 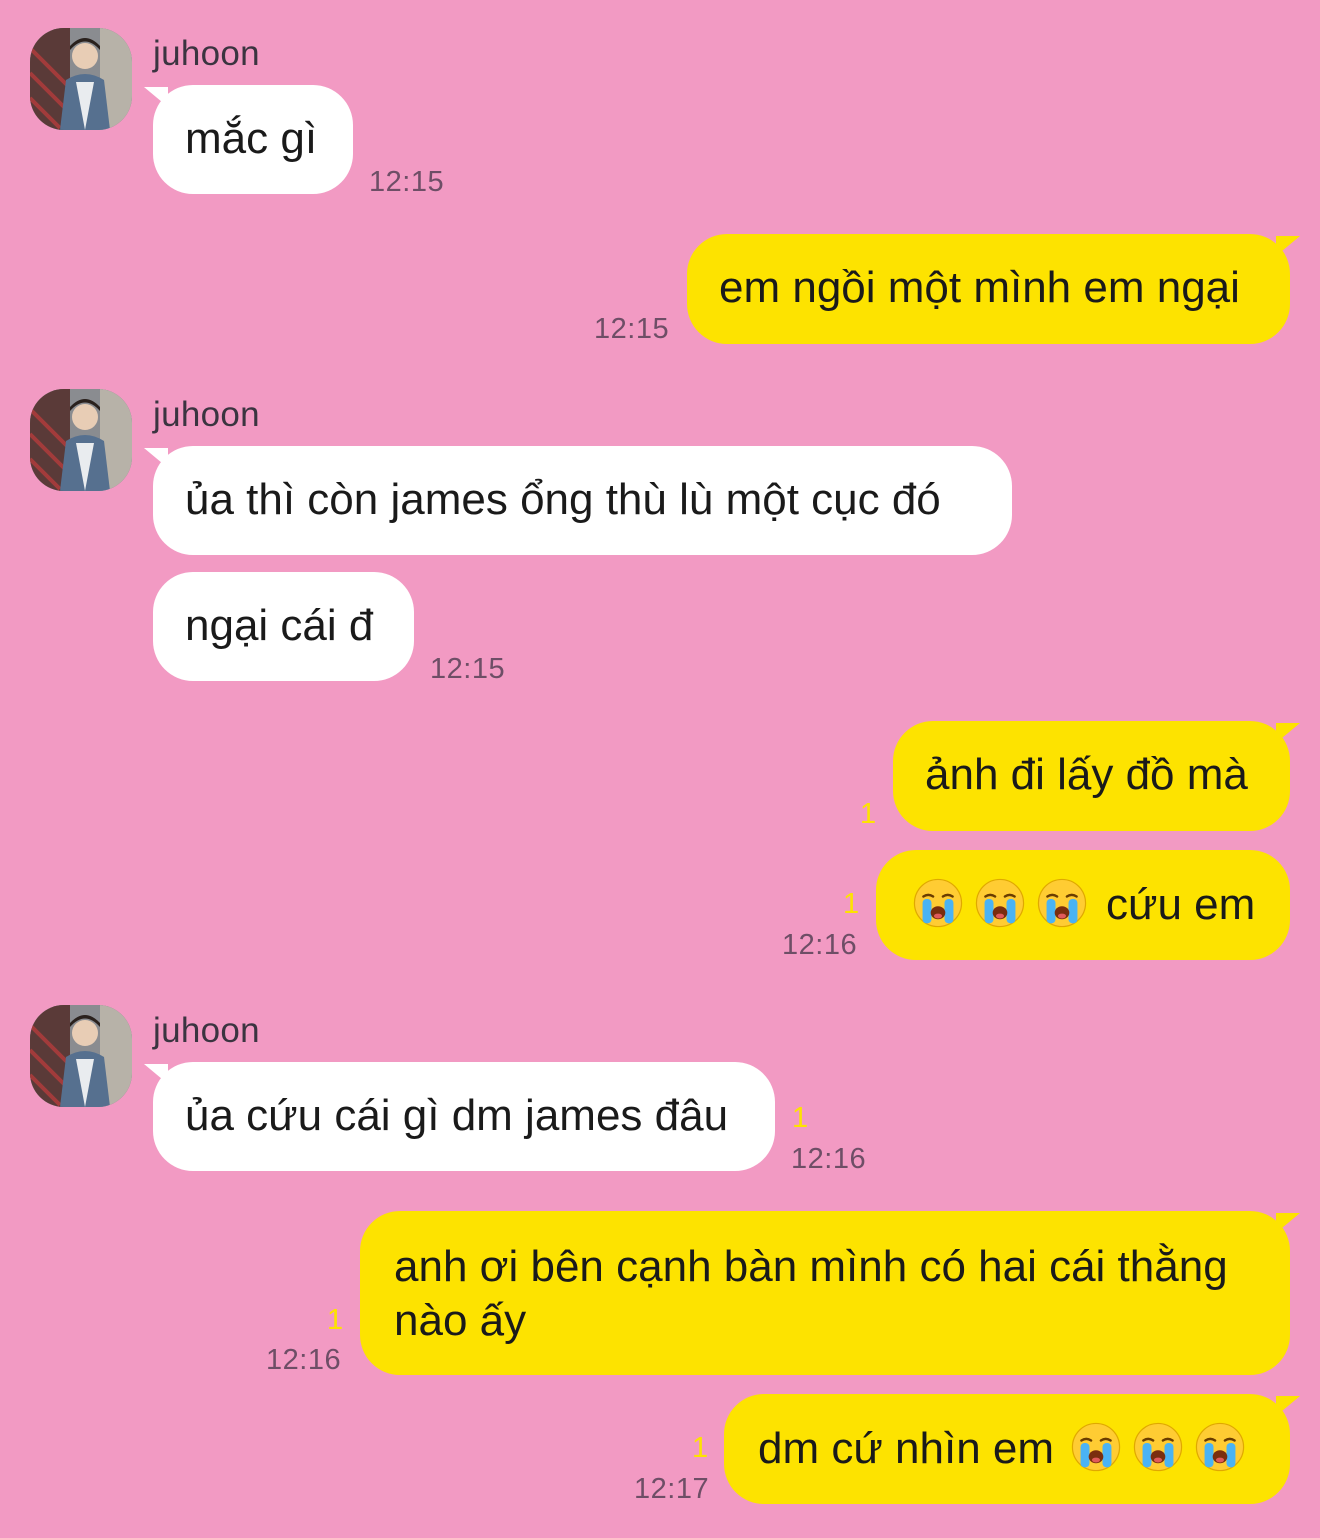 What do you see at coordinates (906, 1448) in the screenshot?
I see `message-text: dm cứ nhìn em` at bounding box center [906, 1448].